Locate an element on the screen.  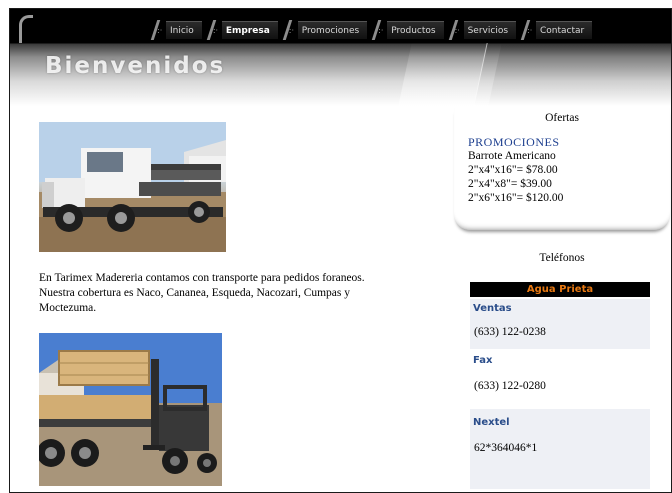
nav-label: Empresa is located at coordinates (249, 30).